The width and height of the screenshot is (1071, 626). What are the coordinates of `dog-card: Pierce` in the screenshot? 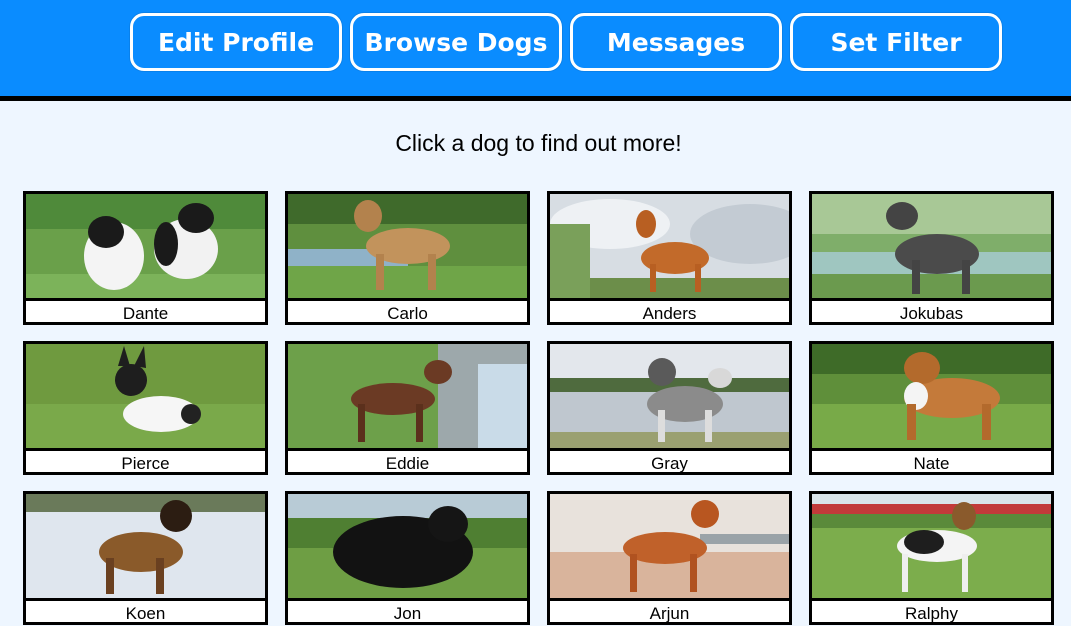 It's located at (145, 408).